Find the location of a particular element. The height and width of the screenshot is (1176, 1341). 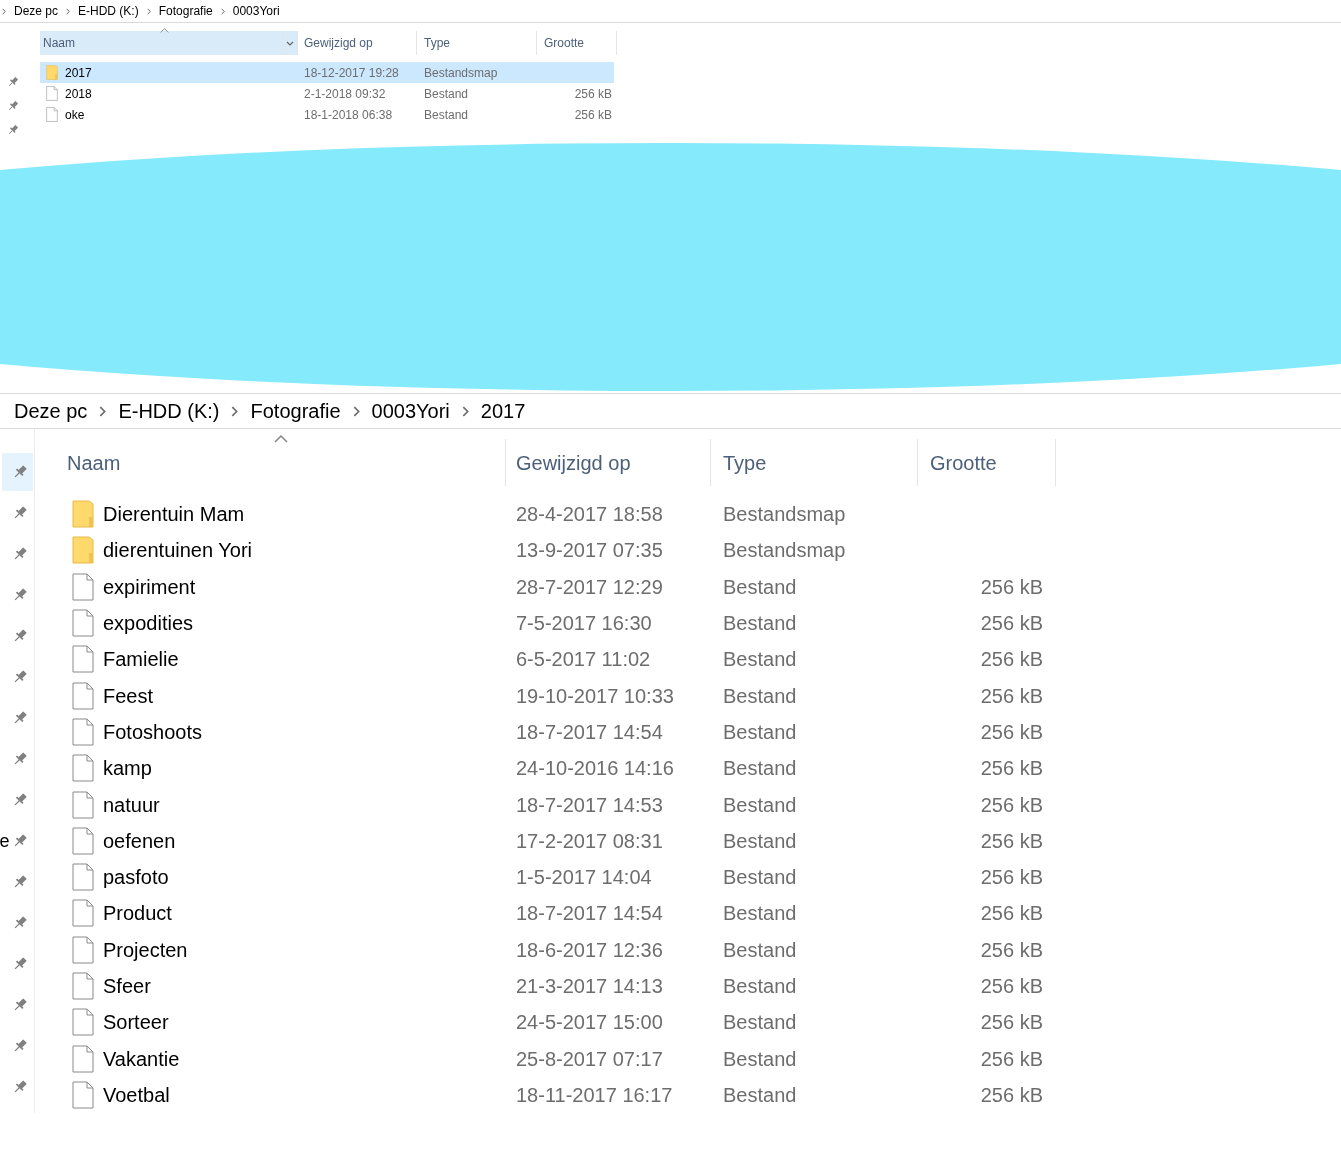

file-name: Product is located at coordinates (137, 914).